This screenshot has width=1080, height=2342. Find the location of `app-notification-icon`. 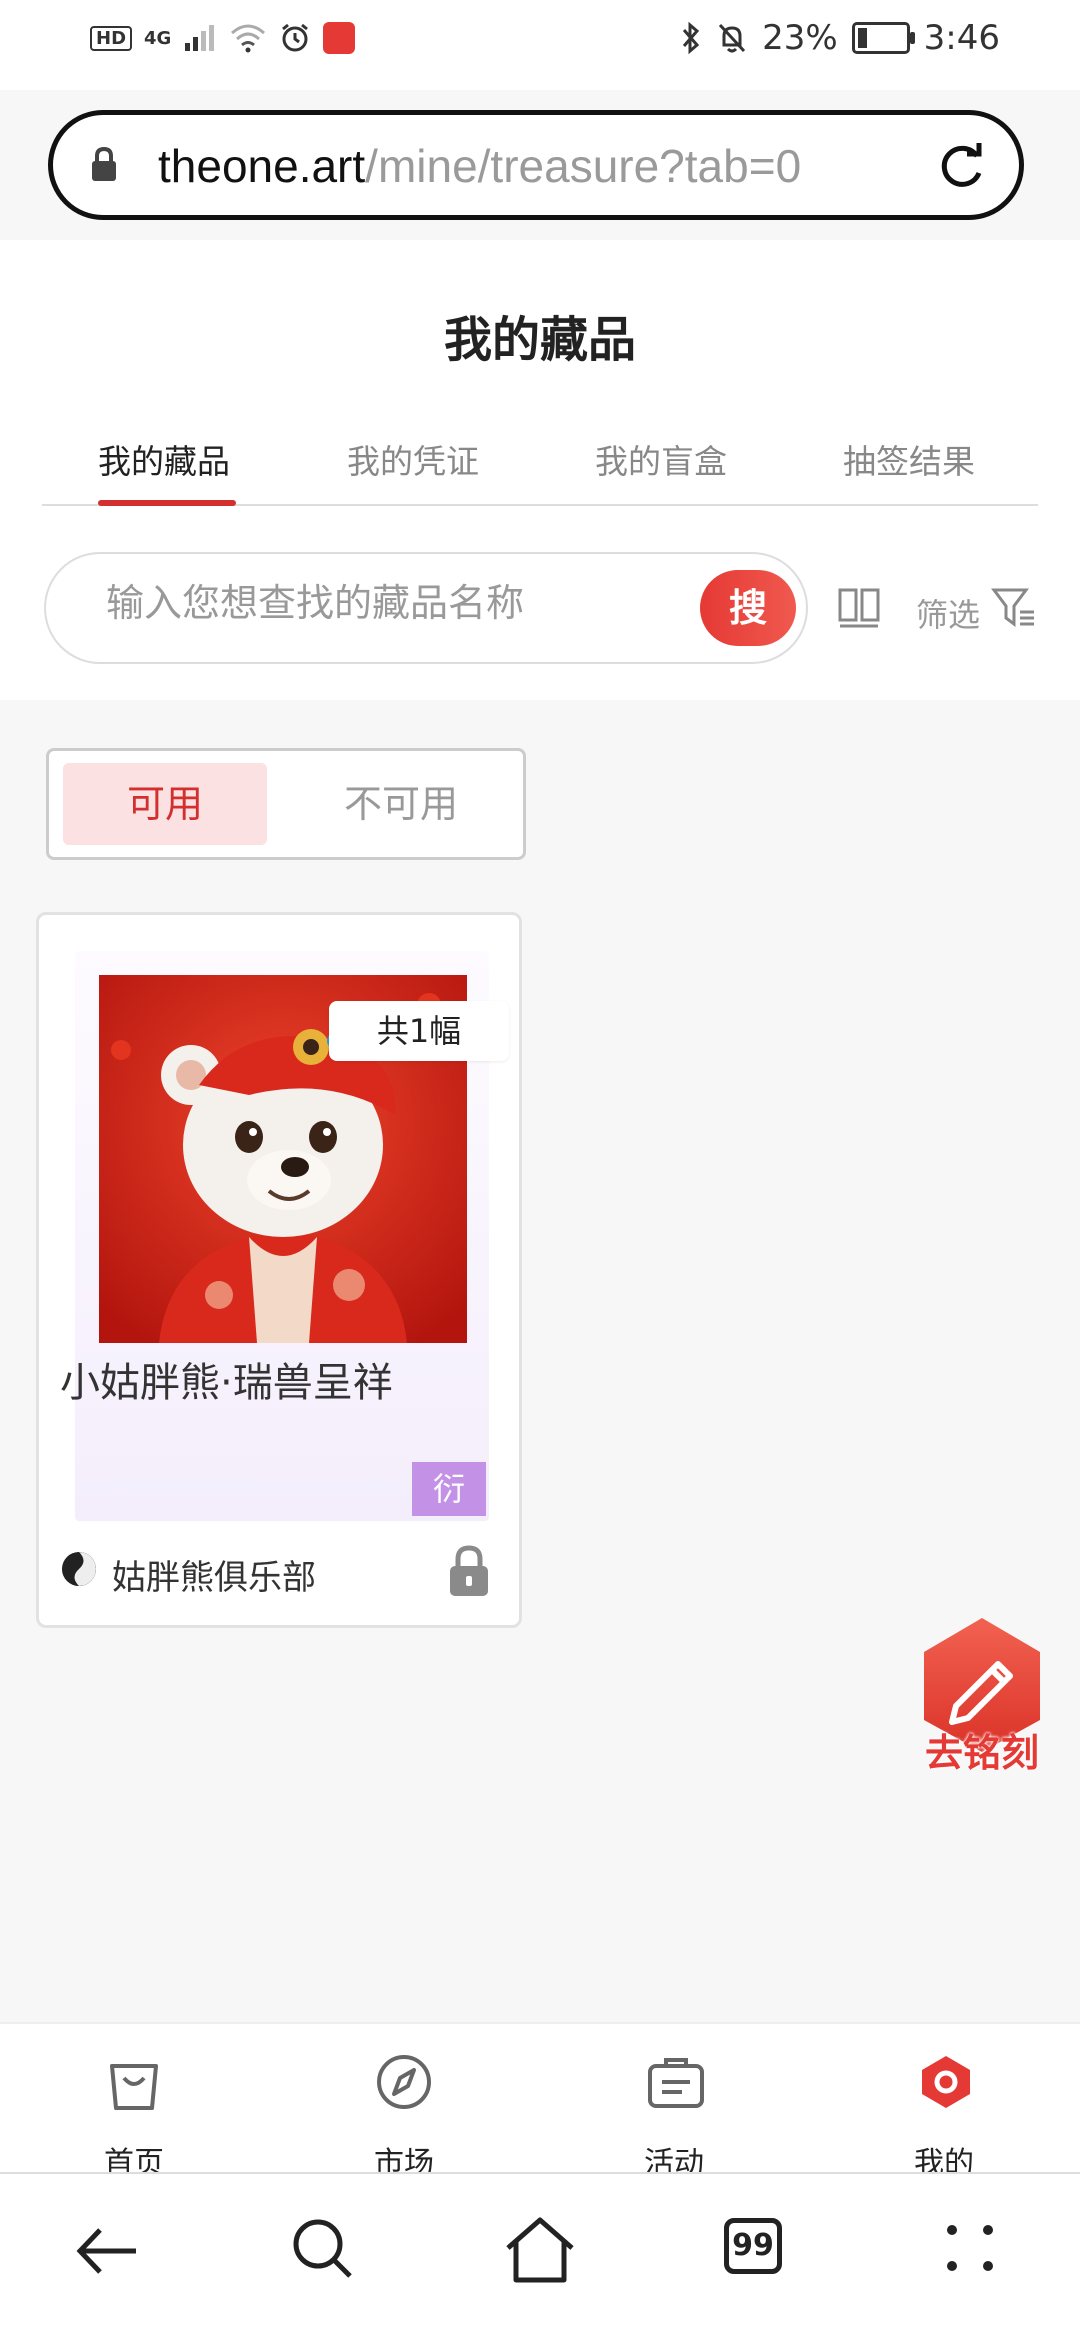

app-notification-icon is located at coordinates (339, 38).